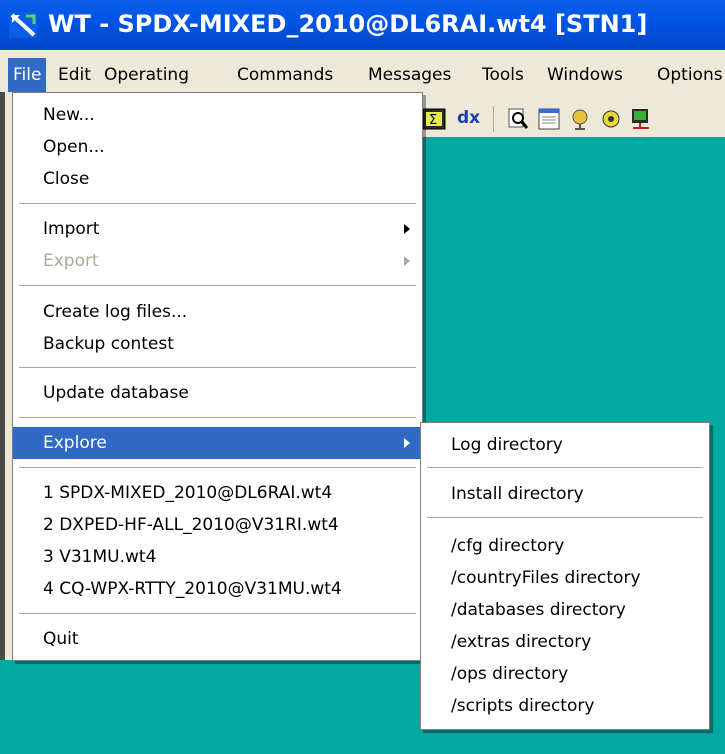  Describe the element at coordinates (71, 229) in the screenshot. I see `menu-item-label: Import` at that location.